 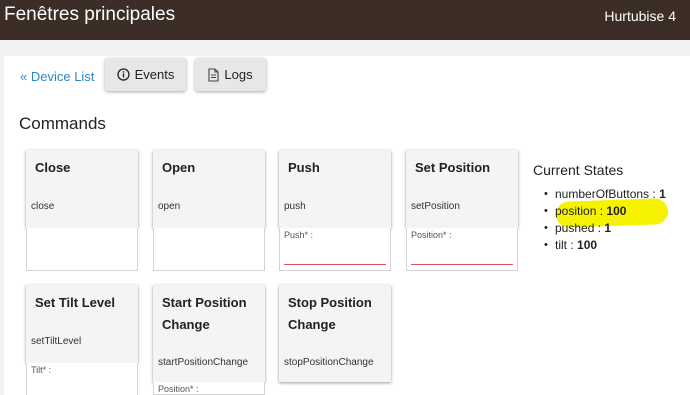 I want to click on command-method: setPosition, so click(x=435, y=206).